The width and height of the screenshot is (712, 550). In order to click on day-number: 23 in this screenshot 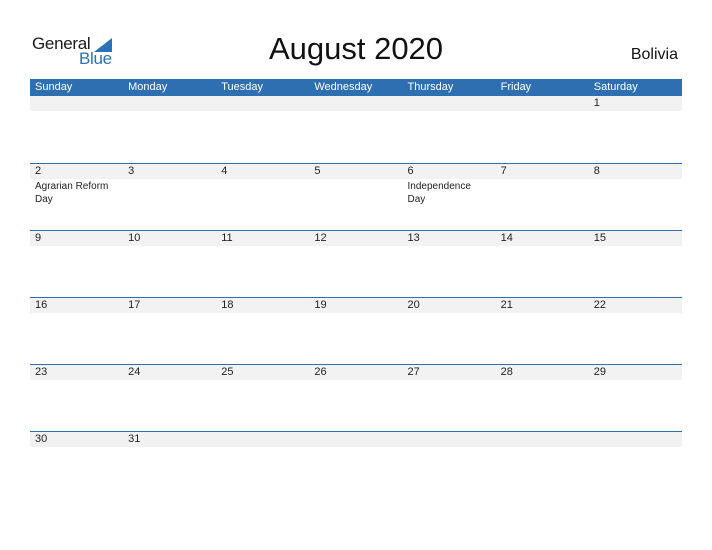, I will do `click(77, 372)`.